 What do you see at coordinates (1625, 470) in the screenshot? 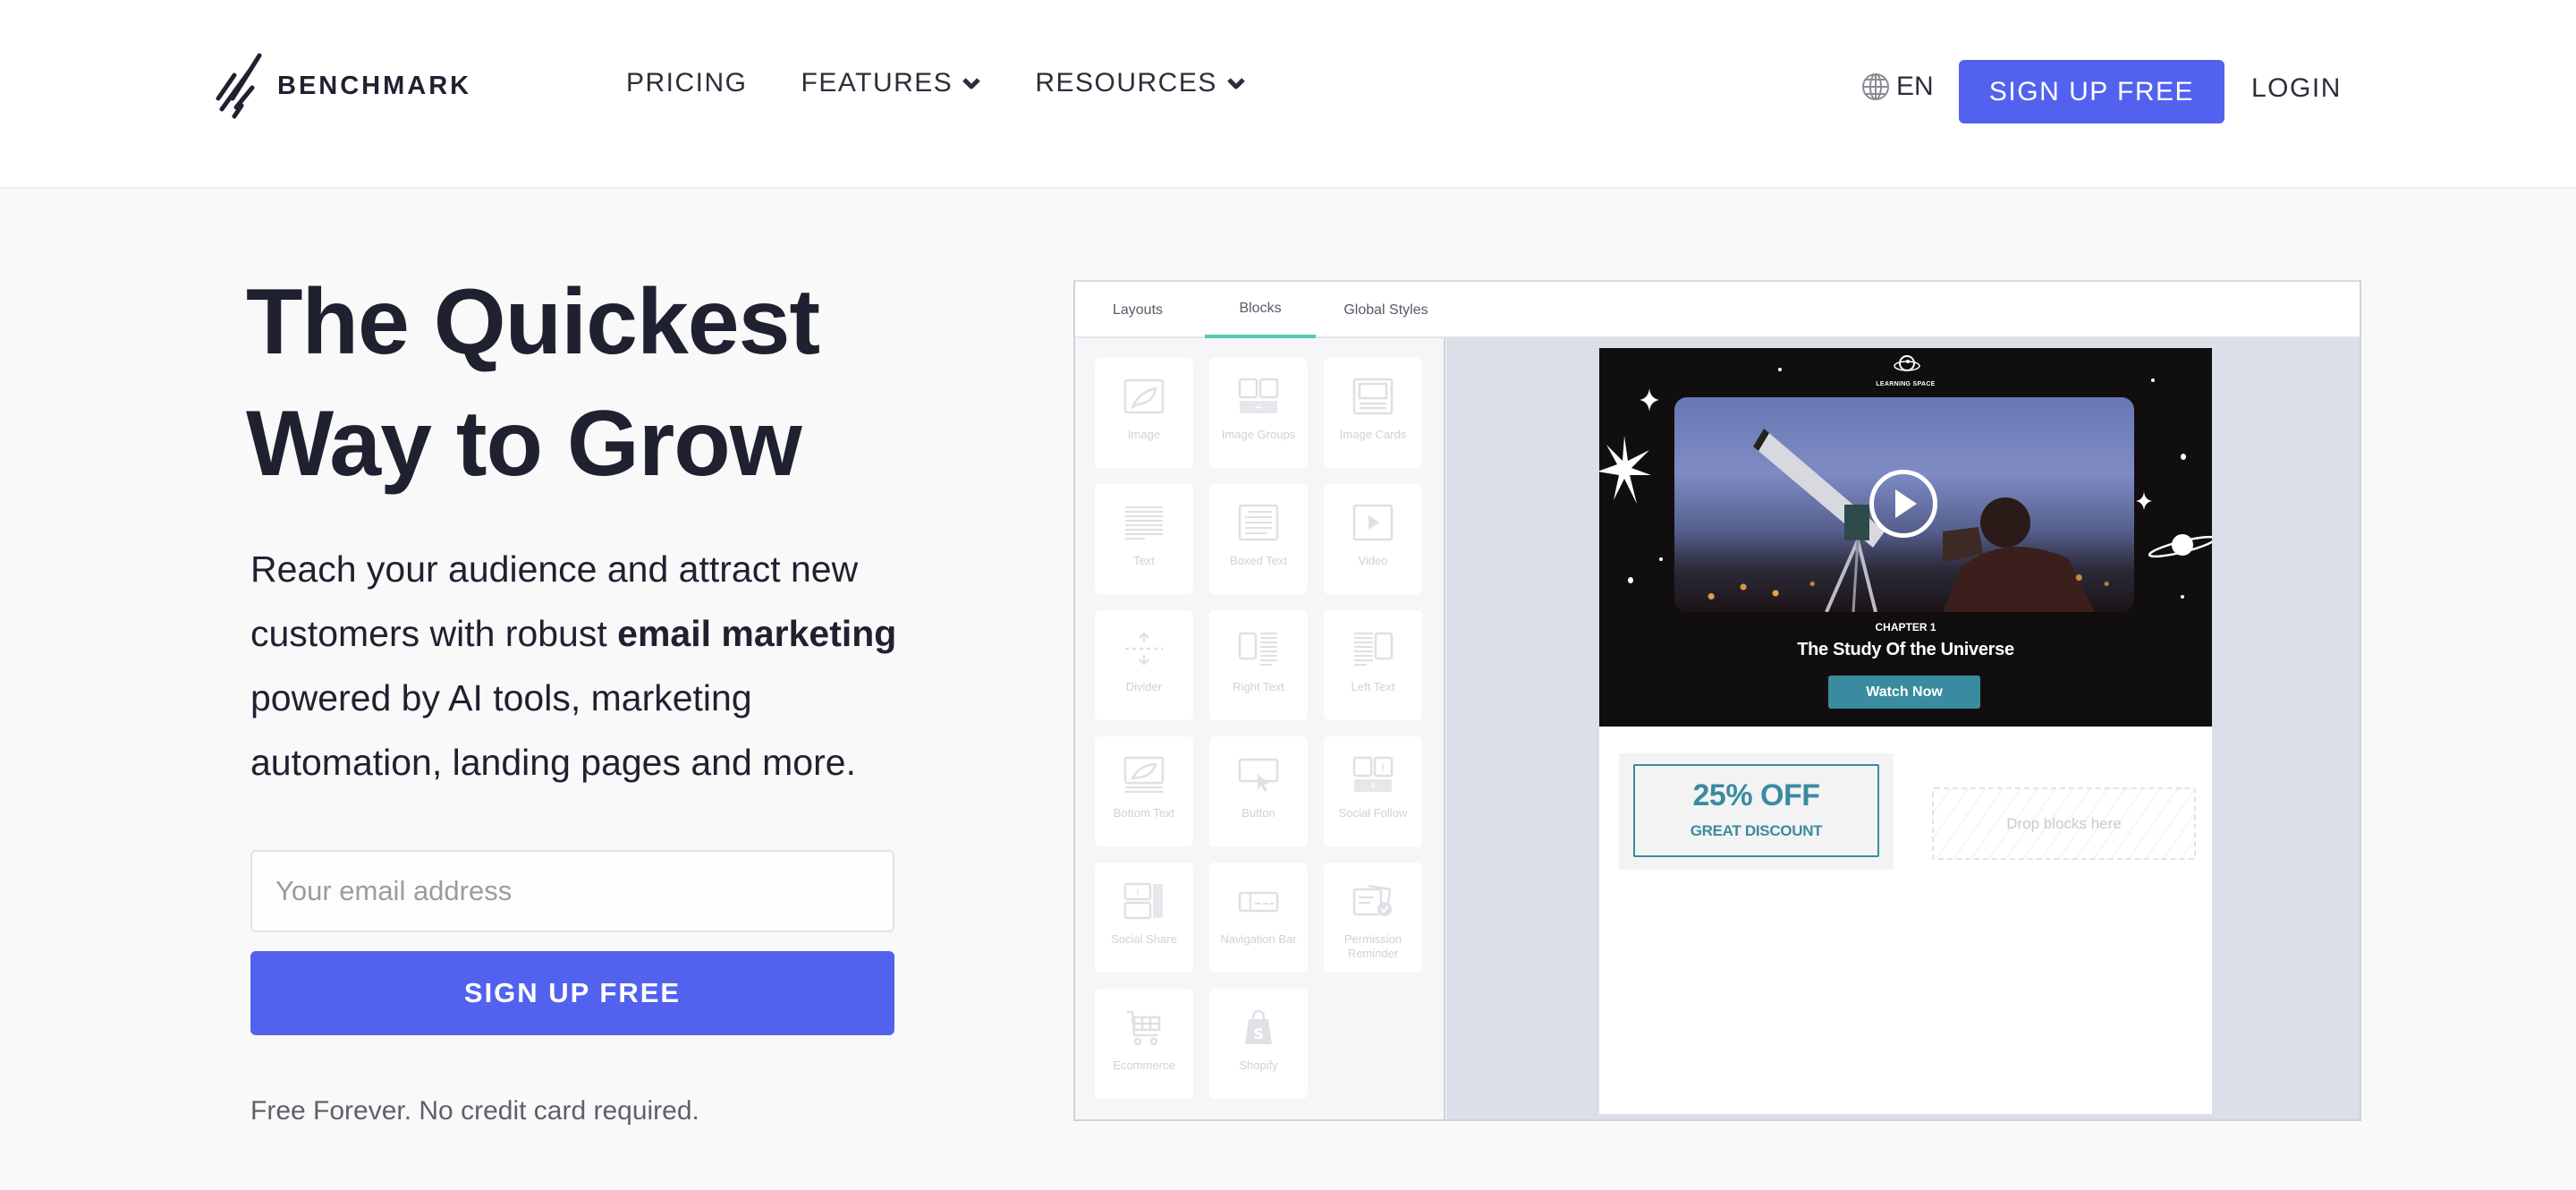
I see `starburst-icon` at bounding box center [1625, 470].